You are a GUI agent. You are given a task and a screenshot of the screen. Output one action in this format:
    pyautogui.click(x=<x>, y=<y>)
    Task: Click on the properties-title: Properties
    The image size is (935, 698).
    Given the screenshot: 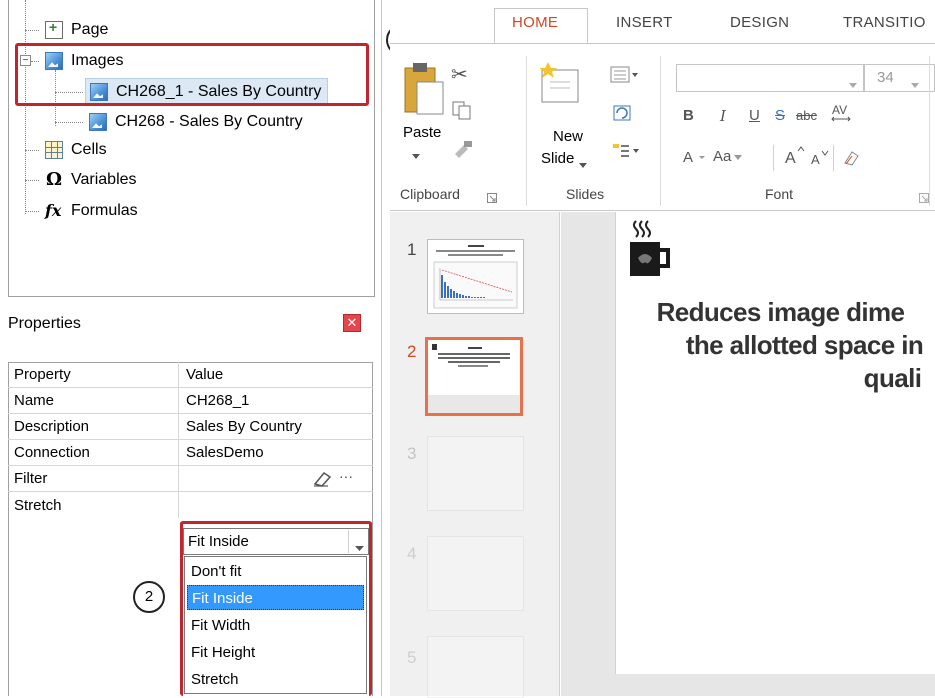 What is the action you would take?
    pyautogui.click(x=44, y=323)
    